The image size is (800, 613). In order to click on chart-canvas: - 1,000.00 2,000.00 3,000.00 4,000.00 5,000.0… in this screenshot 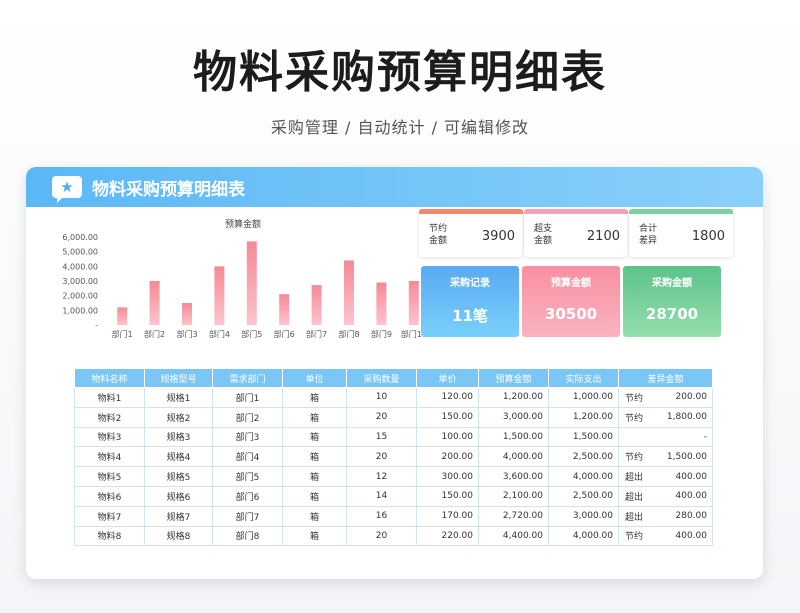, I will do `click(244, 286)`.